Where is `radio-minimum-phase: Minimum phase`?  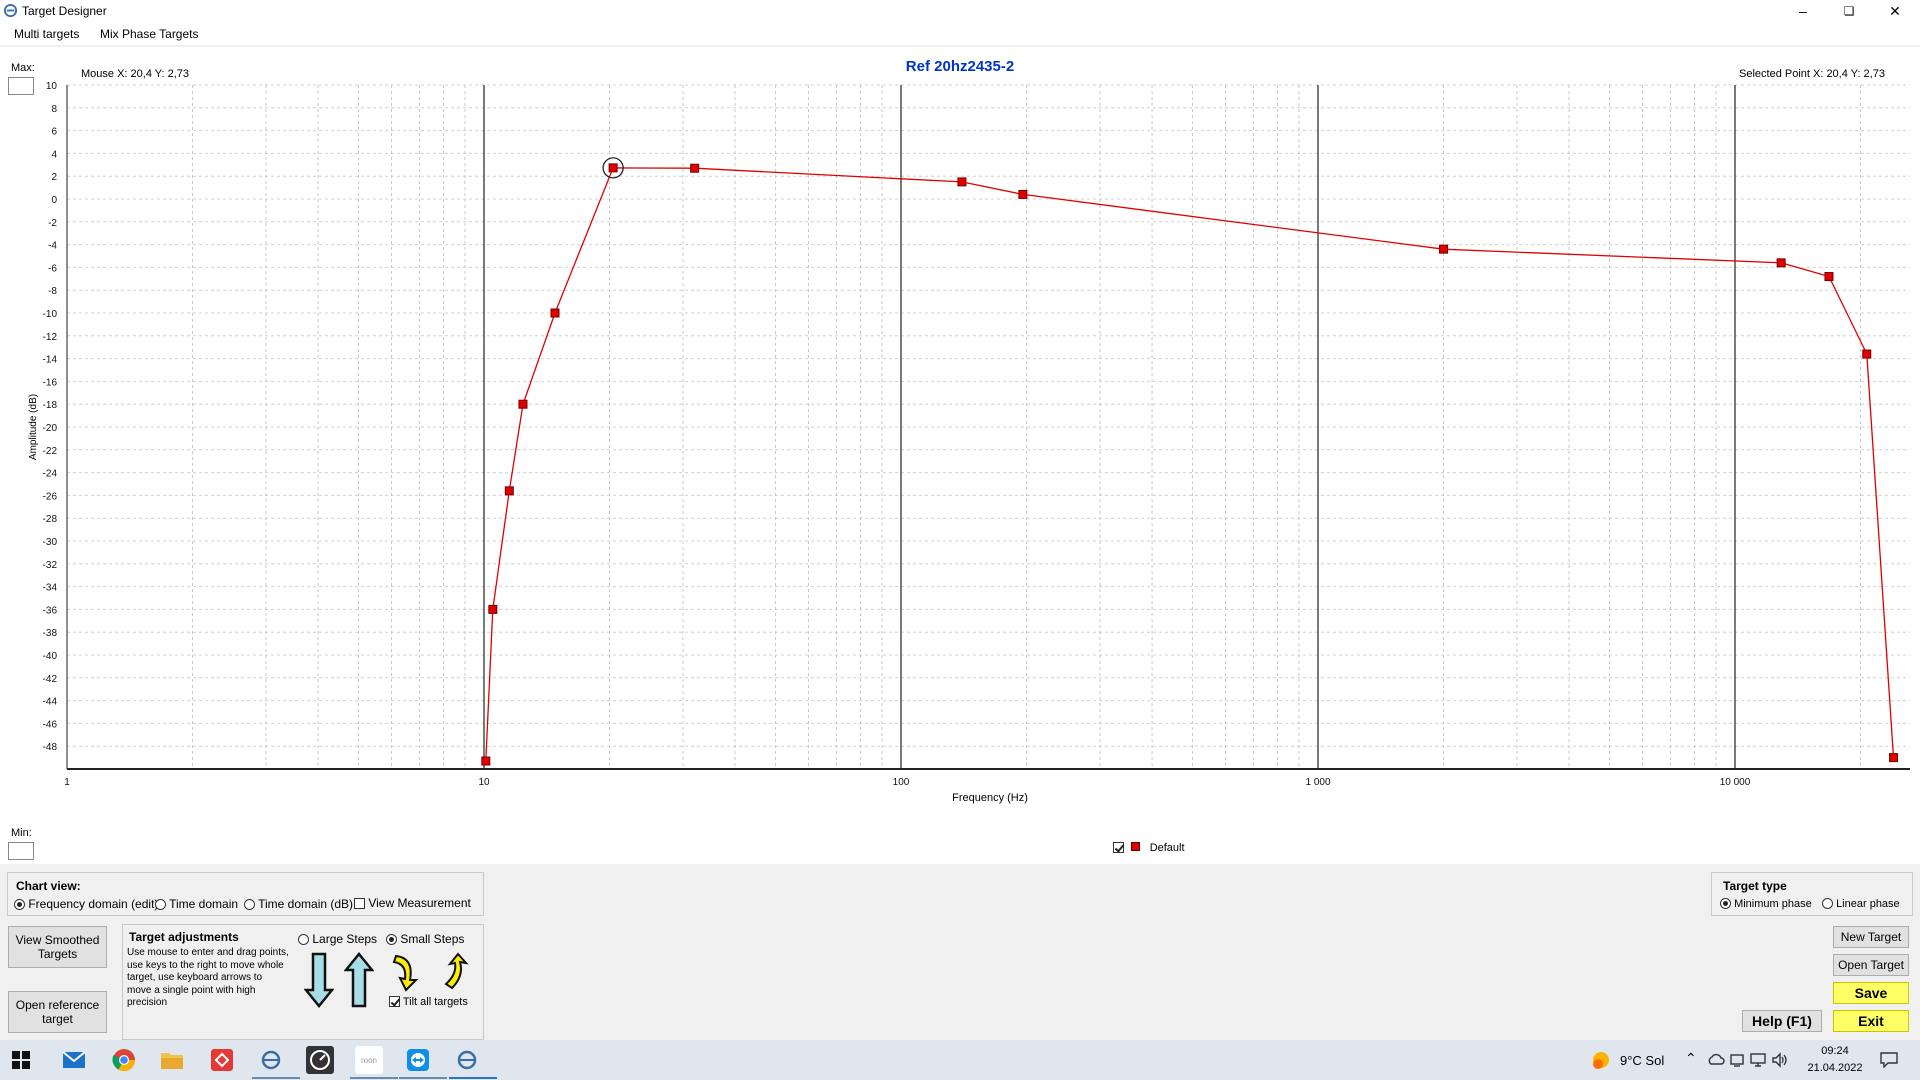 radio-minimum-phase: Minimum phase is located at coordinates (1766, 904).